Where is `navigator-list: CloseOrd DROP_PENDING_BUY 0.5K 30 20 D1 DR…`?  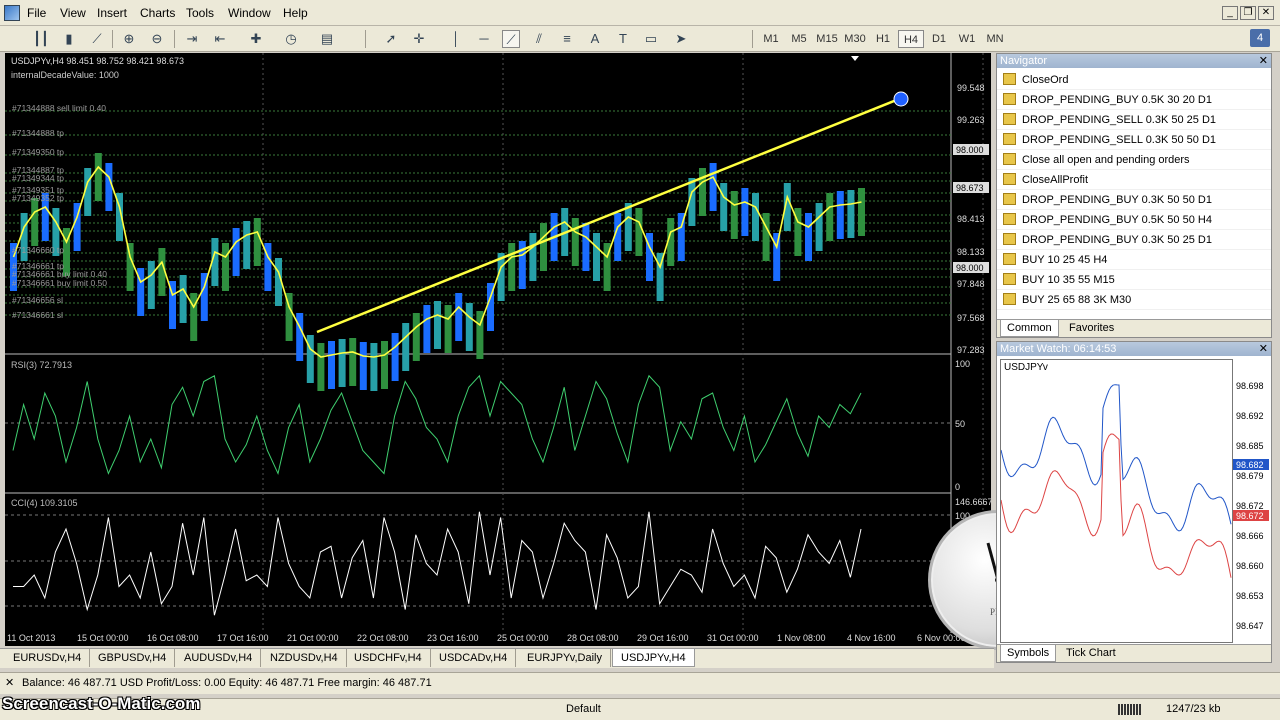 navigator-list: CloseOrd DROP_PENDING_BUY 0.5K 30 20 D1 DR… is located at coordinates (1134, 189).